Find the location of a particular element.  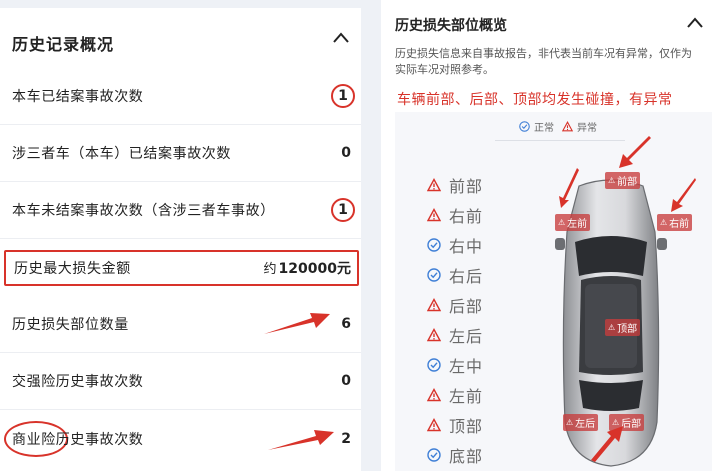

part-label: 底部 is located at coordinates (466, 456).